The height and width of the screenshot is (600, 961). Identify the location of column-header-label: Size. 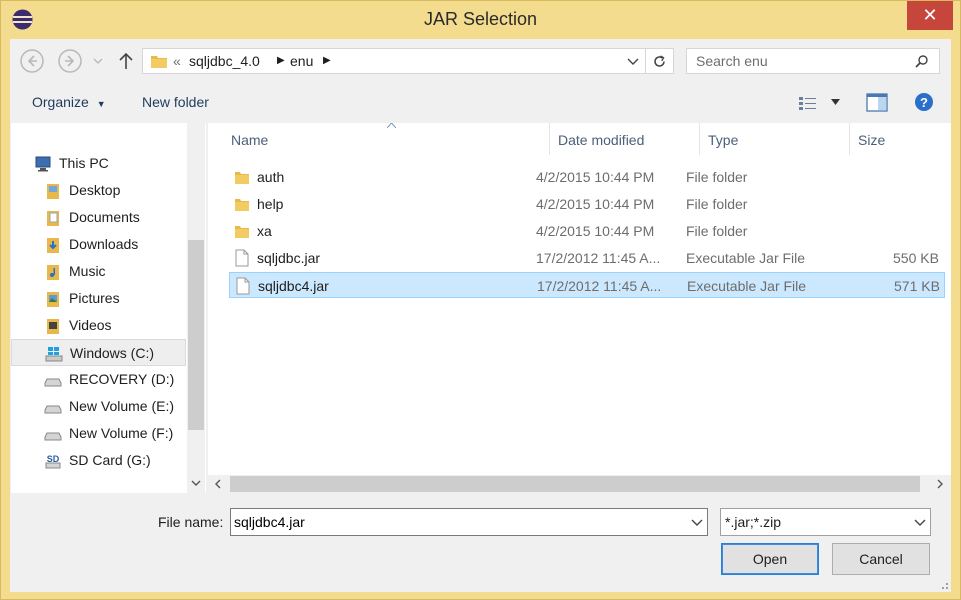
(872, 140).